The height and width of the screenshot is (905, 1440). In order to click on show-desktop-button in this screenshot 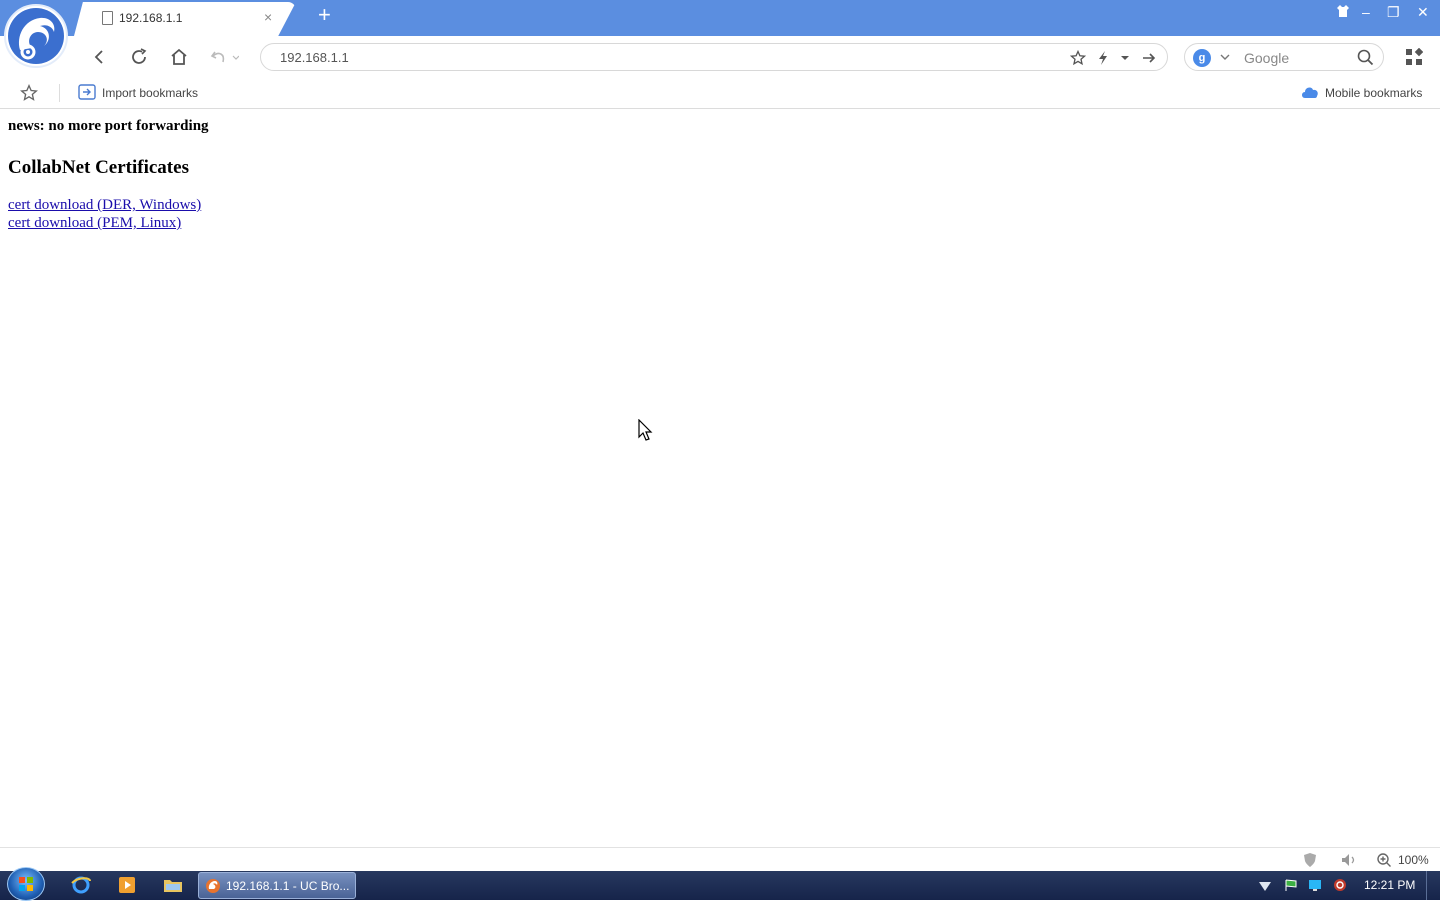, I will do `click(1433, 885)`.